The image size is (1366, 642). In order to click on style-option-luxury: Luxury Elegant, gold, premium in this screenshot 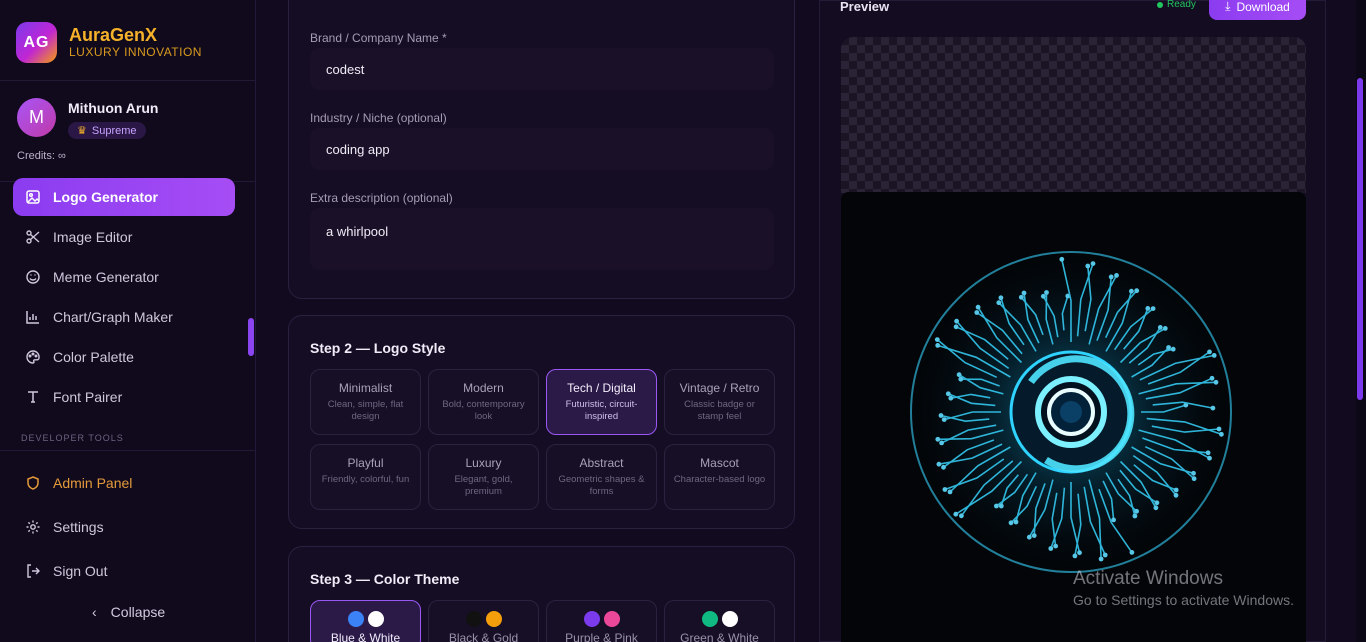, I will do `click(483, 477)`.